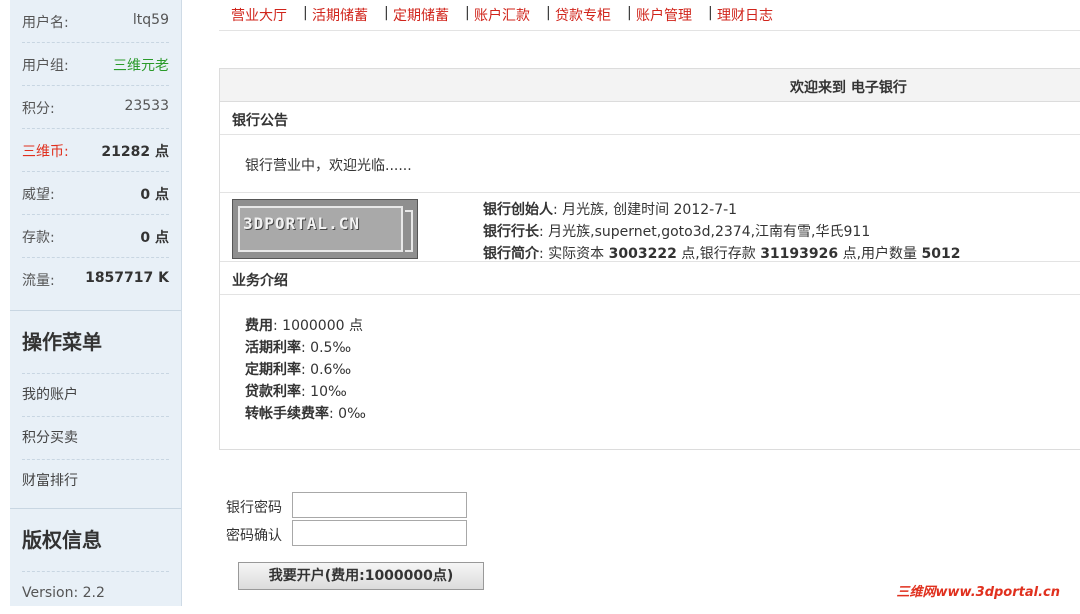 This screenshot has height=614, width=1080. What do you see at coordinates (63, 593) in the screenshot?
I see `version-text: Version: 2.2` at bounding box center [63, 593].